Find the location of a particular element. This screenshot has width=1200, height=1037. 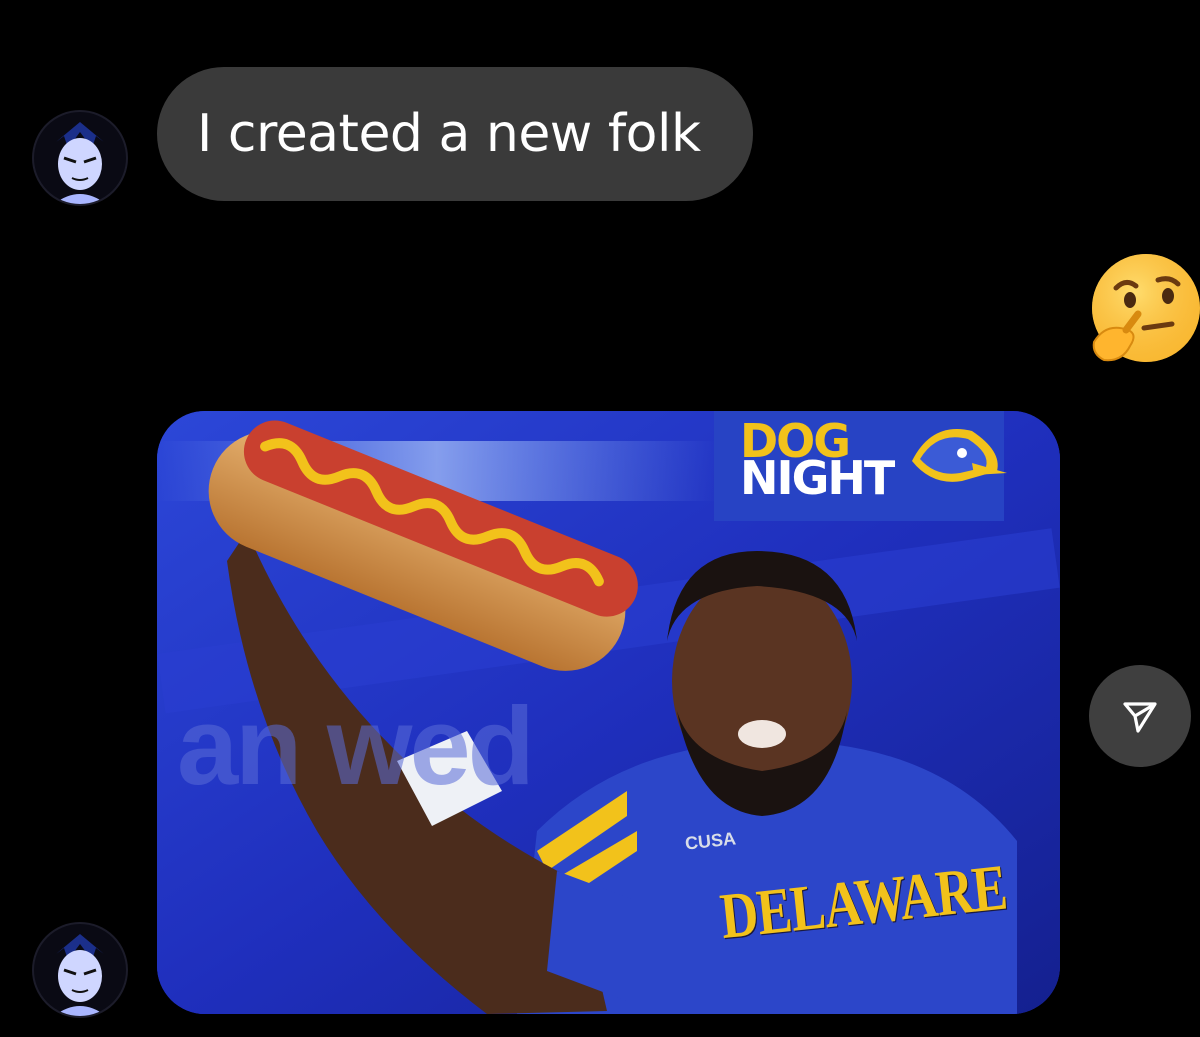

send-icon is located at coordinates (1140, 717).